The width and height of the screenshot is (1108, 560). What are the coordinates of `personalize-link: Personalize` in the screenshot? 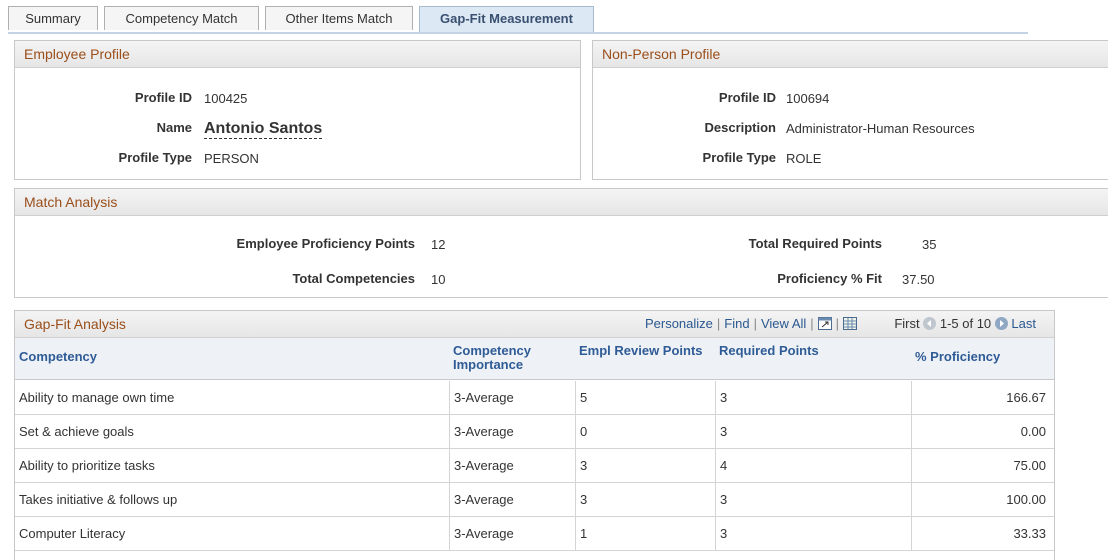 It's located at (679, 323).